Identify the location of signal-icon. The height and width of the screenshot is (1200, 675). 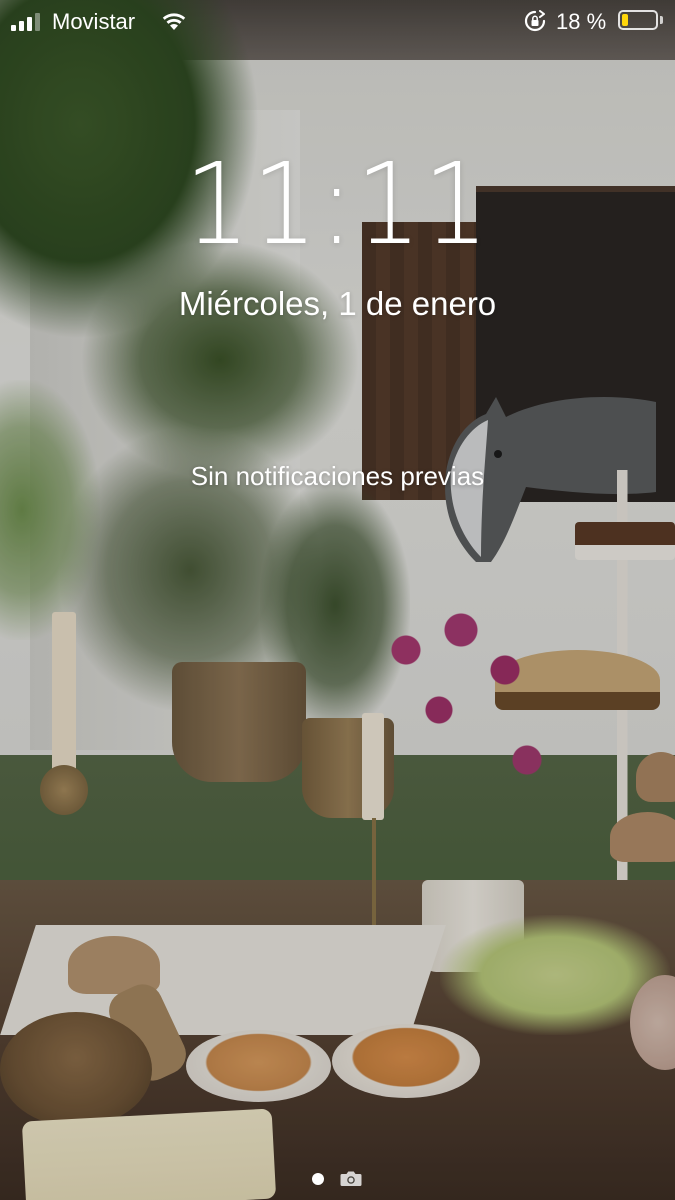
(25, 22).